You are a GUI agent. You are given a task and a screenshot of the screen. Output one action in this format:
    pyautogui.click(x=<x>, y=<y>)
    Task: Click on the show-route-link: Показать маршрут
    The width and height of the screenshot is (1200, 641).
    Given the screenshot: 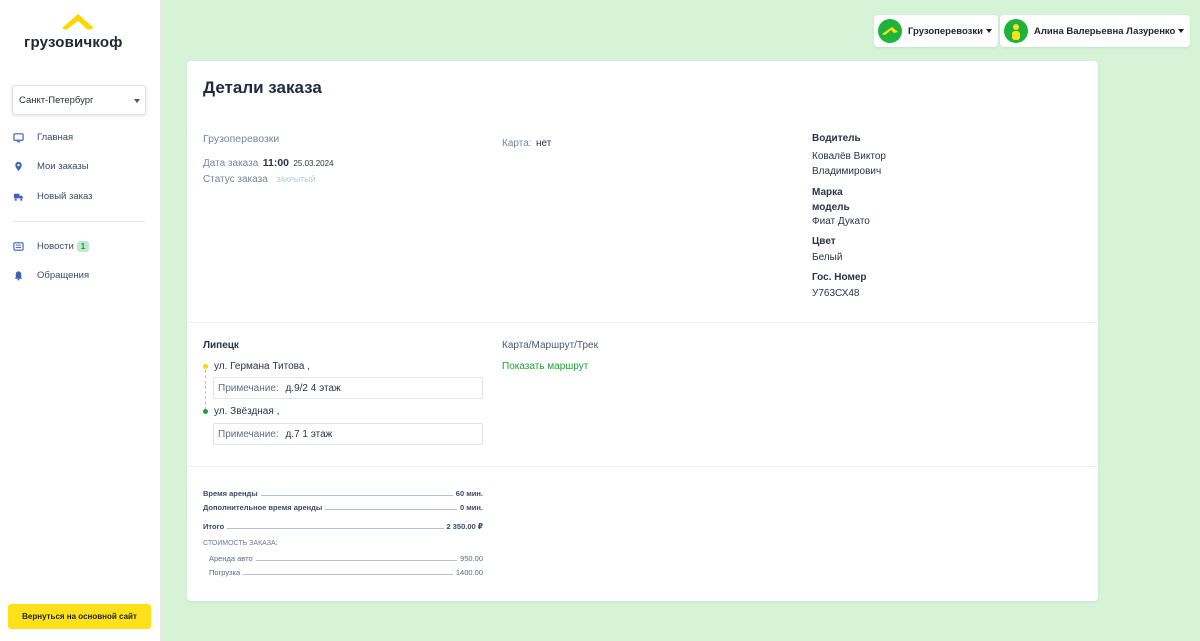 What is the action you would take?
    pyautogui.click(x=545, y=366)
    